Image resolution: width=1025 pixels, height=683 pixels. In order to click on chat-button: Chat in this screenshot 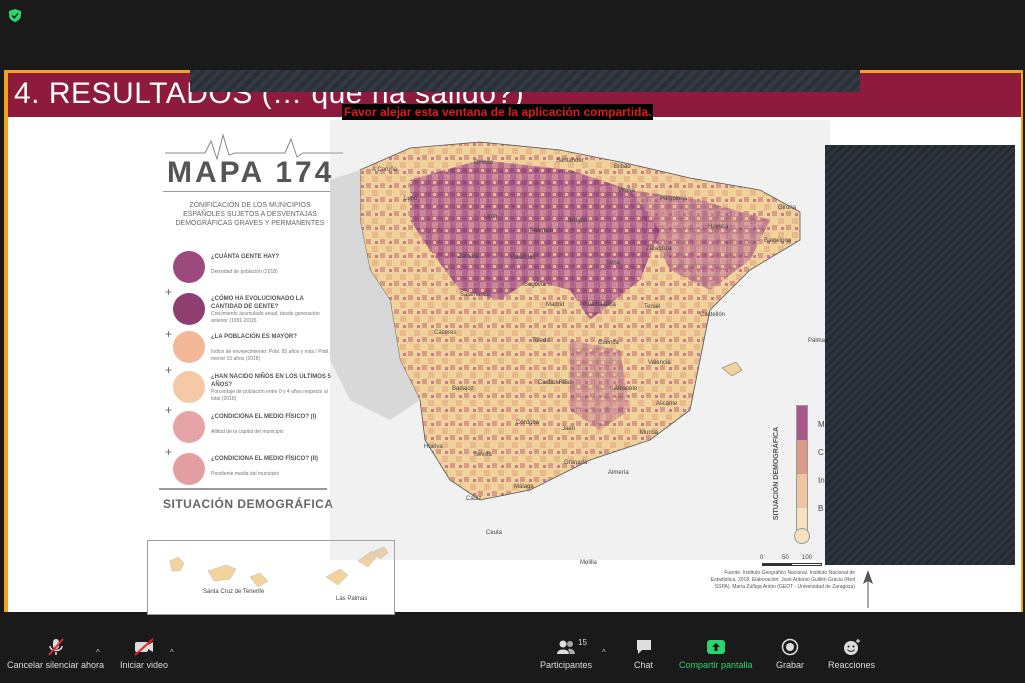, I will do `click(643, 654)`.